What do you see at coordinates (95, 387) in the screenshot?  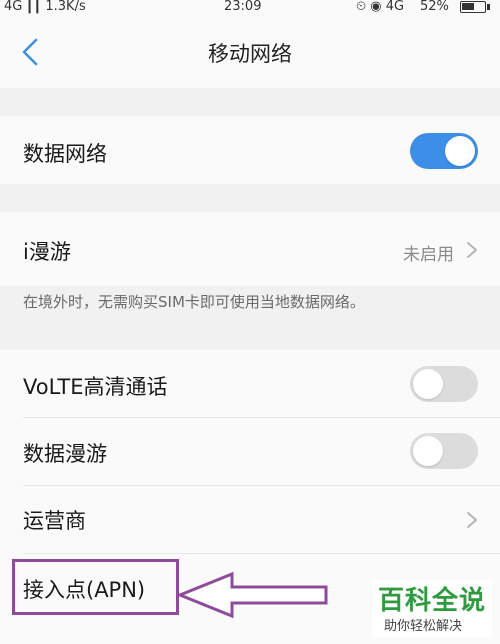 I see `volte-label: VoLTE高清通话` at bounding box center [95, 387].